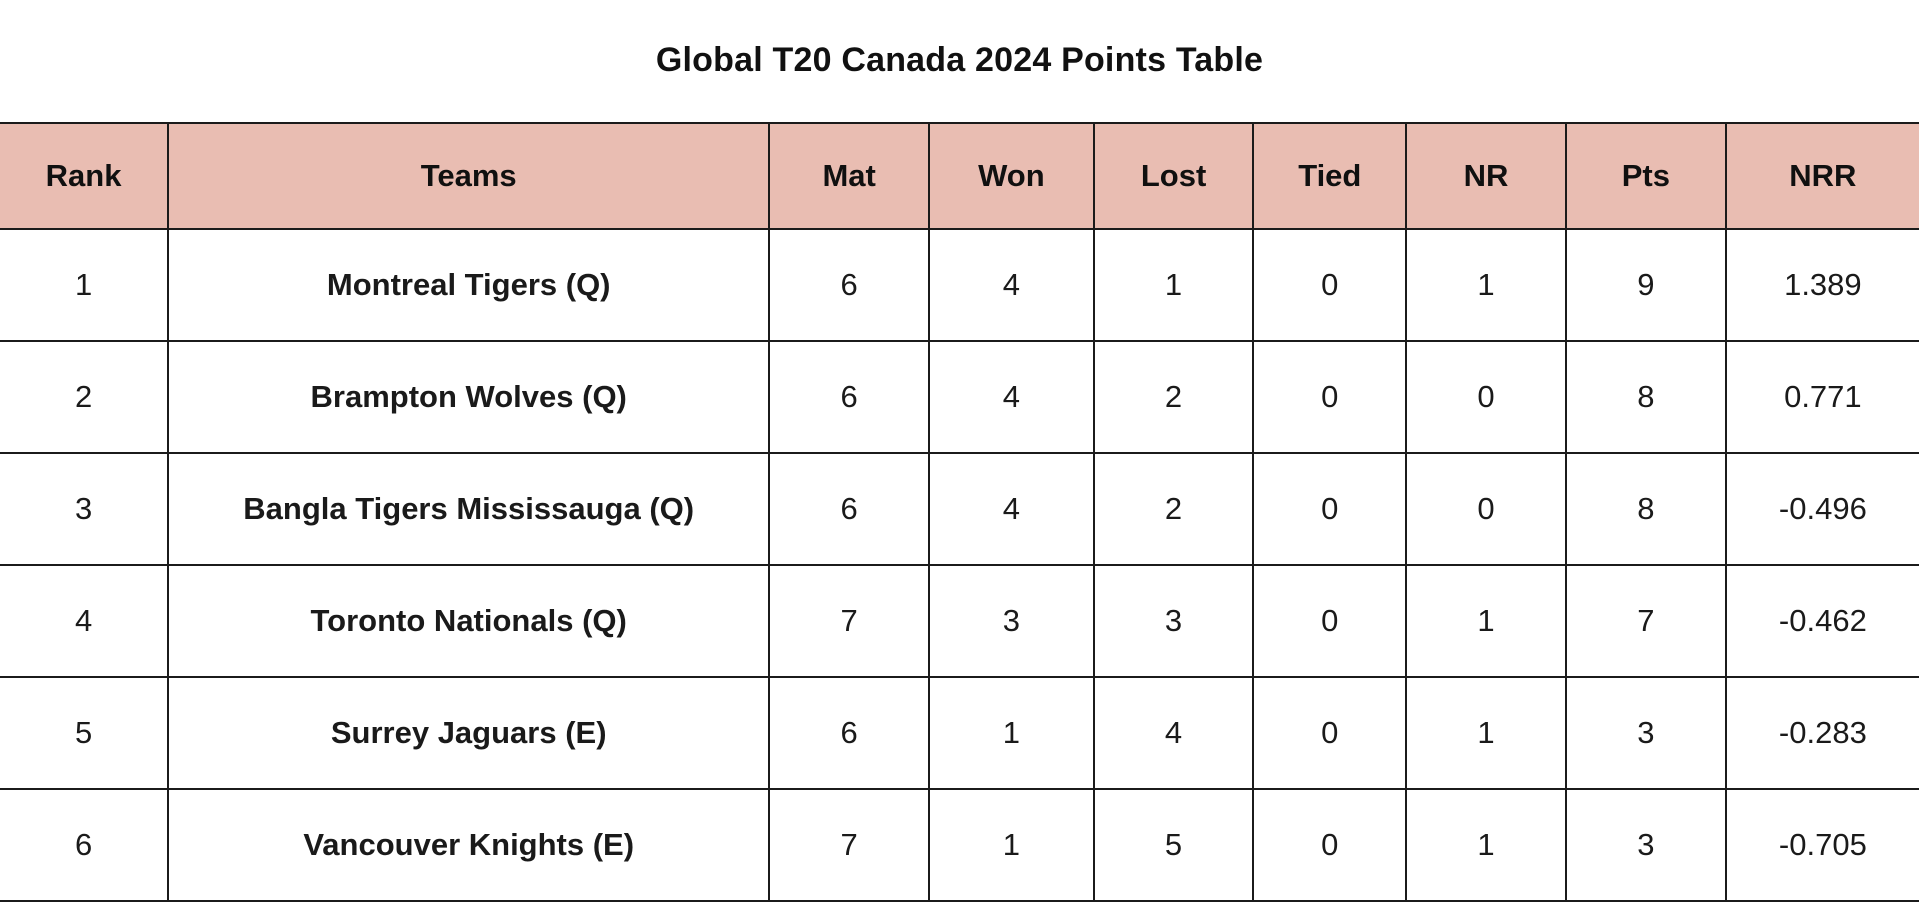  Describe the element at coordinates (85, 176) in the screenshot. I see `column-header-rank: Rank` at that location.